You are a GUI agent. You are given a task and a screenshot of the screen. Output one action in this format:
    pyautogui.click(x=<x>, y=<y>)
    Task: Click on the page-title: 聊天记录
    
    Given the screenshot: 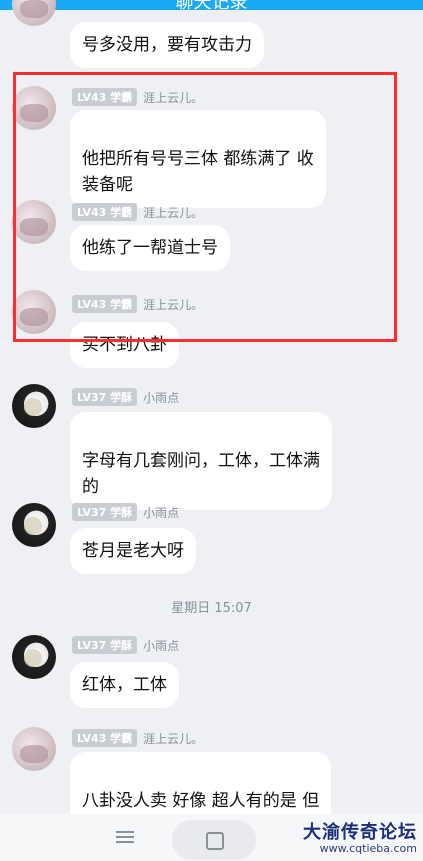 What is the action you would take?
    pyautogui.click(x=211, y=6)
    